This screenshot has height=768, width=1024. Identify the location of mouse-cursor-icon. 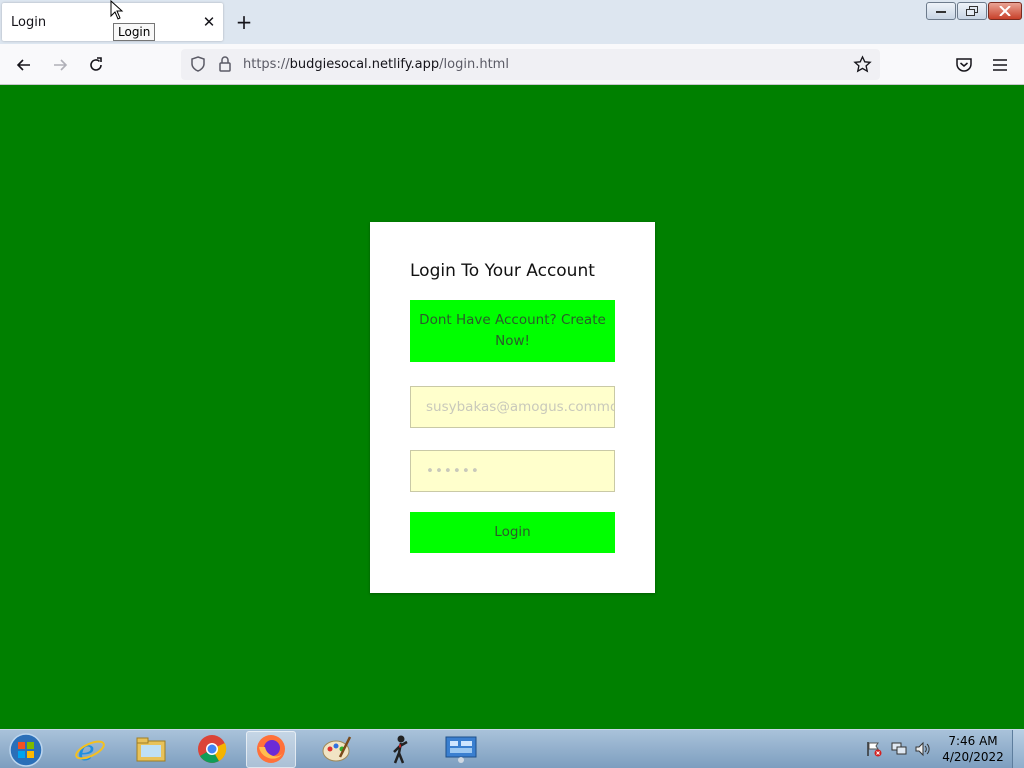
(117, 10).